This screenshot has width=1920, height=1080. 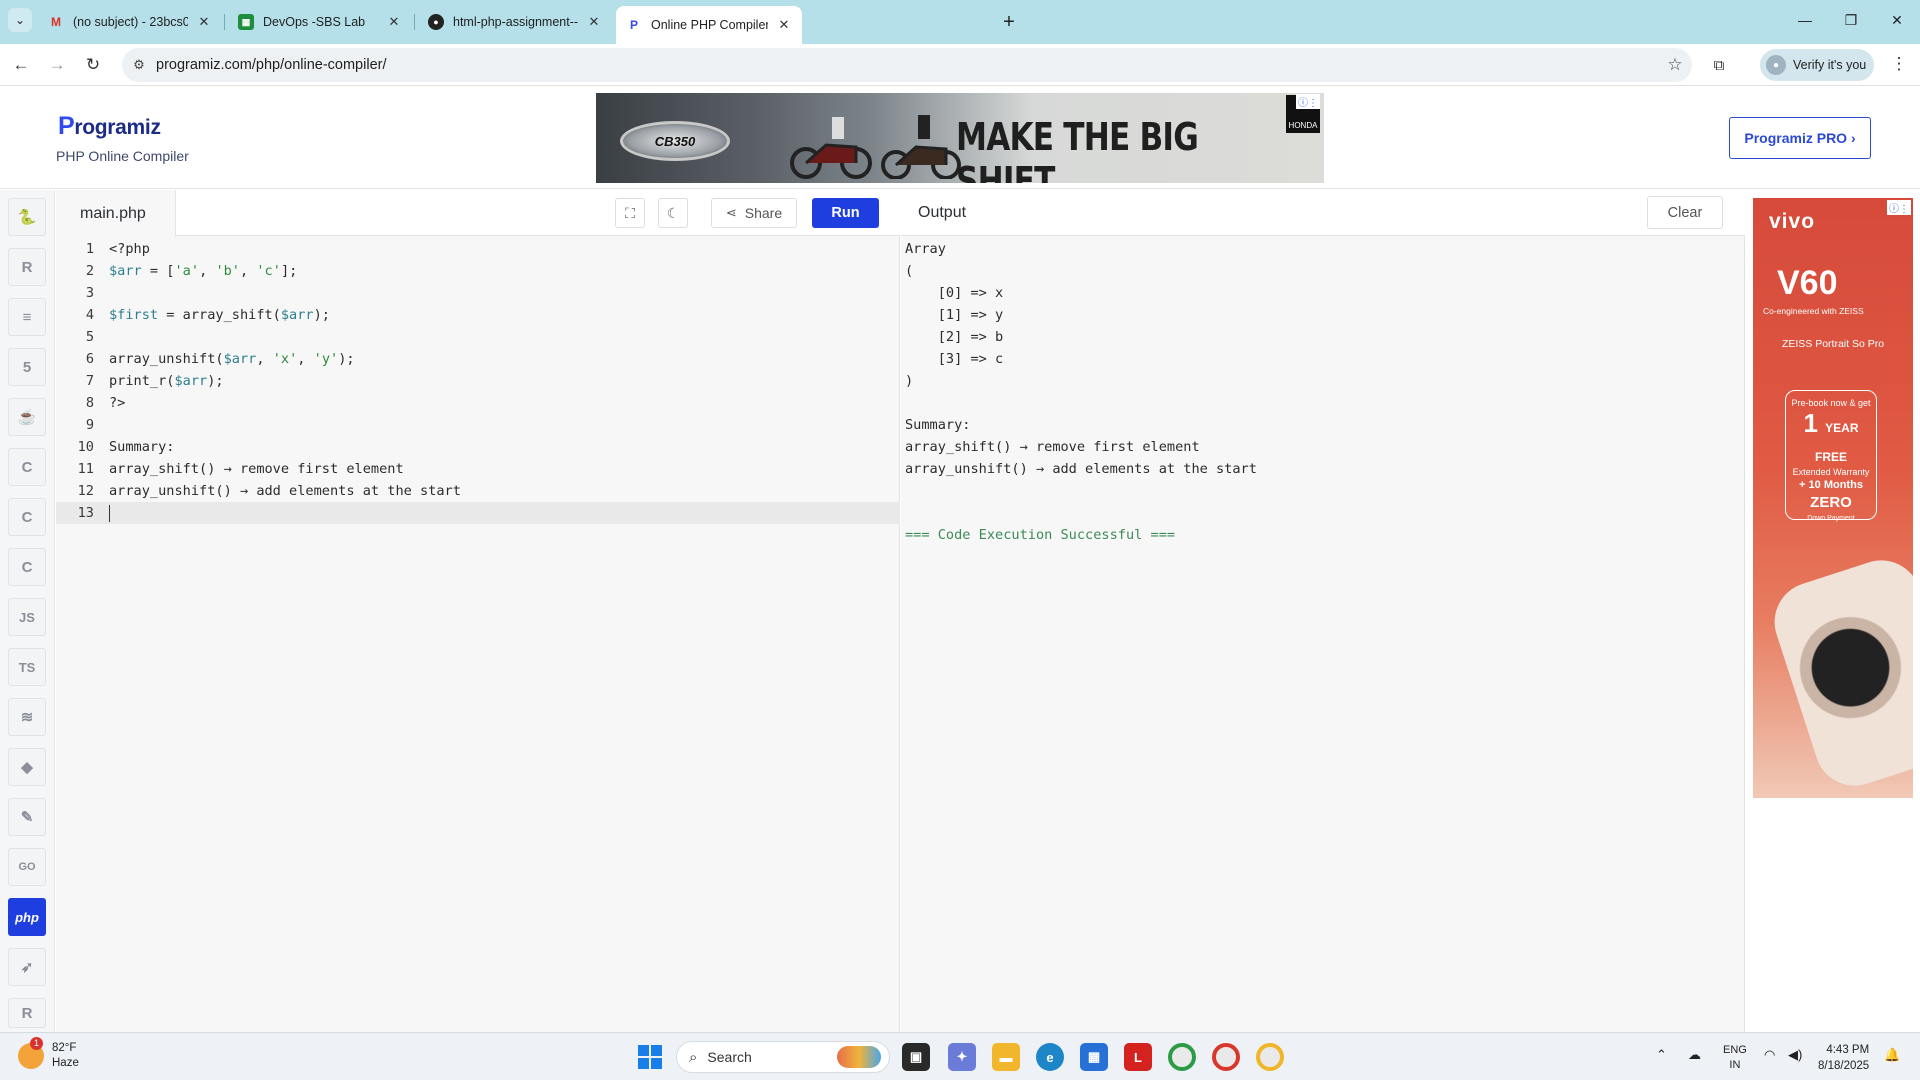 I want to click on programiz-logo: Programiz, so click(x=109, y=126).